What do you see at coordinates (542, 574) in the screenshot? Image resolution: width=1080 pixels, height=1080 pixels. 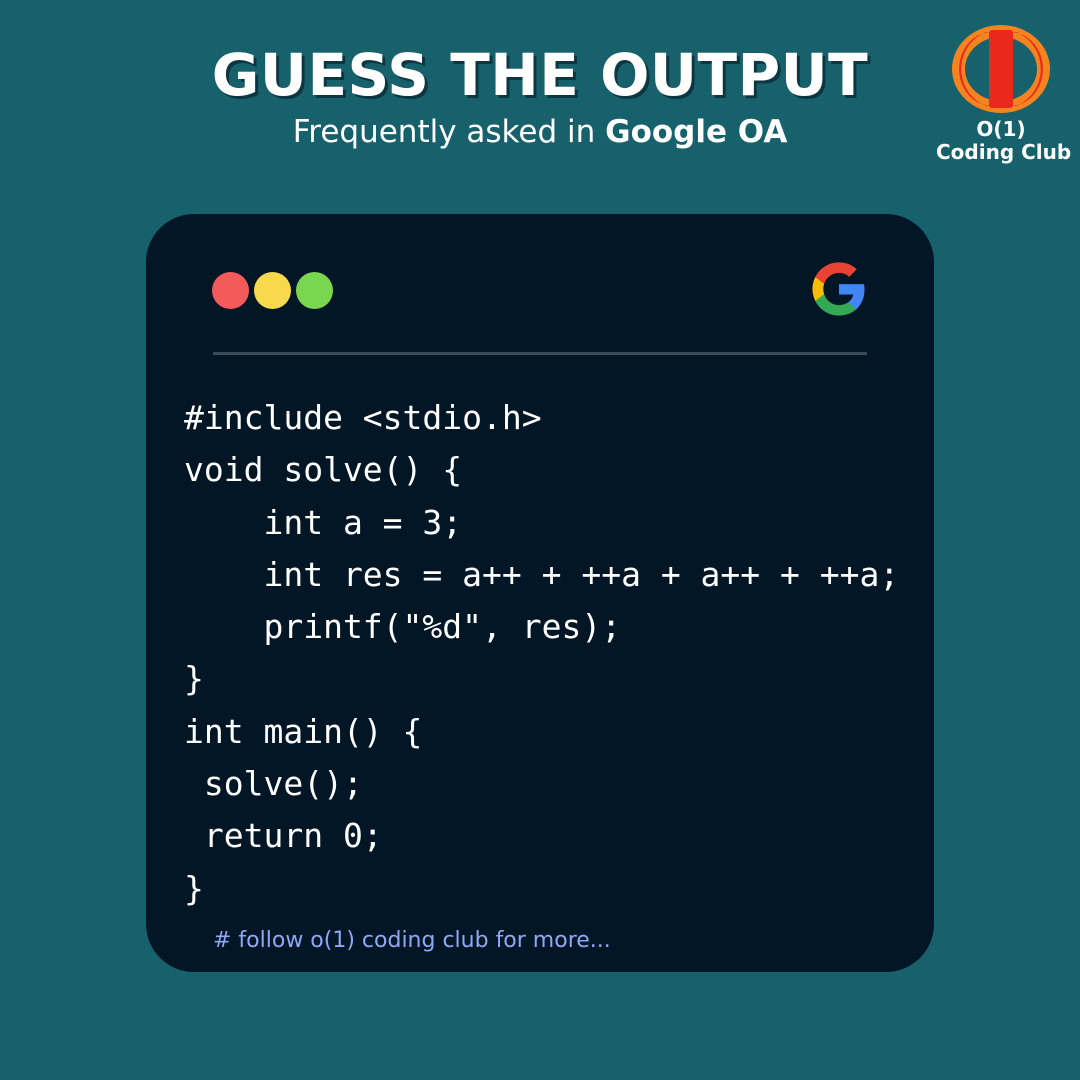 I see `code-line: int res = a++ + ++a + a++ + ++a;` at bounding box center [542, 574].